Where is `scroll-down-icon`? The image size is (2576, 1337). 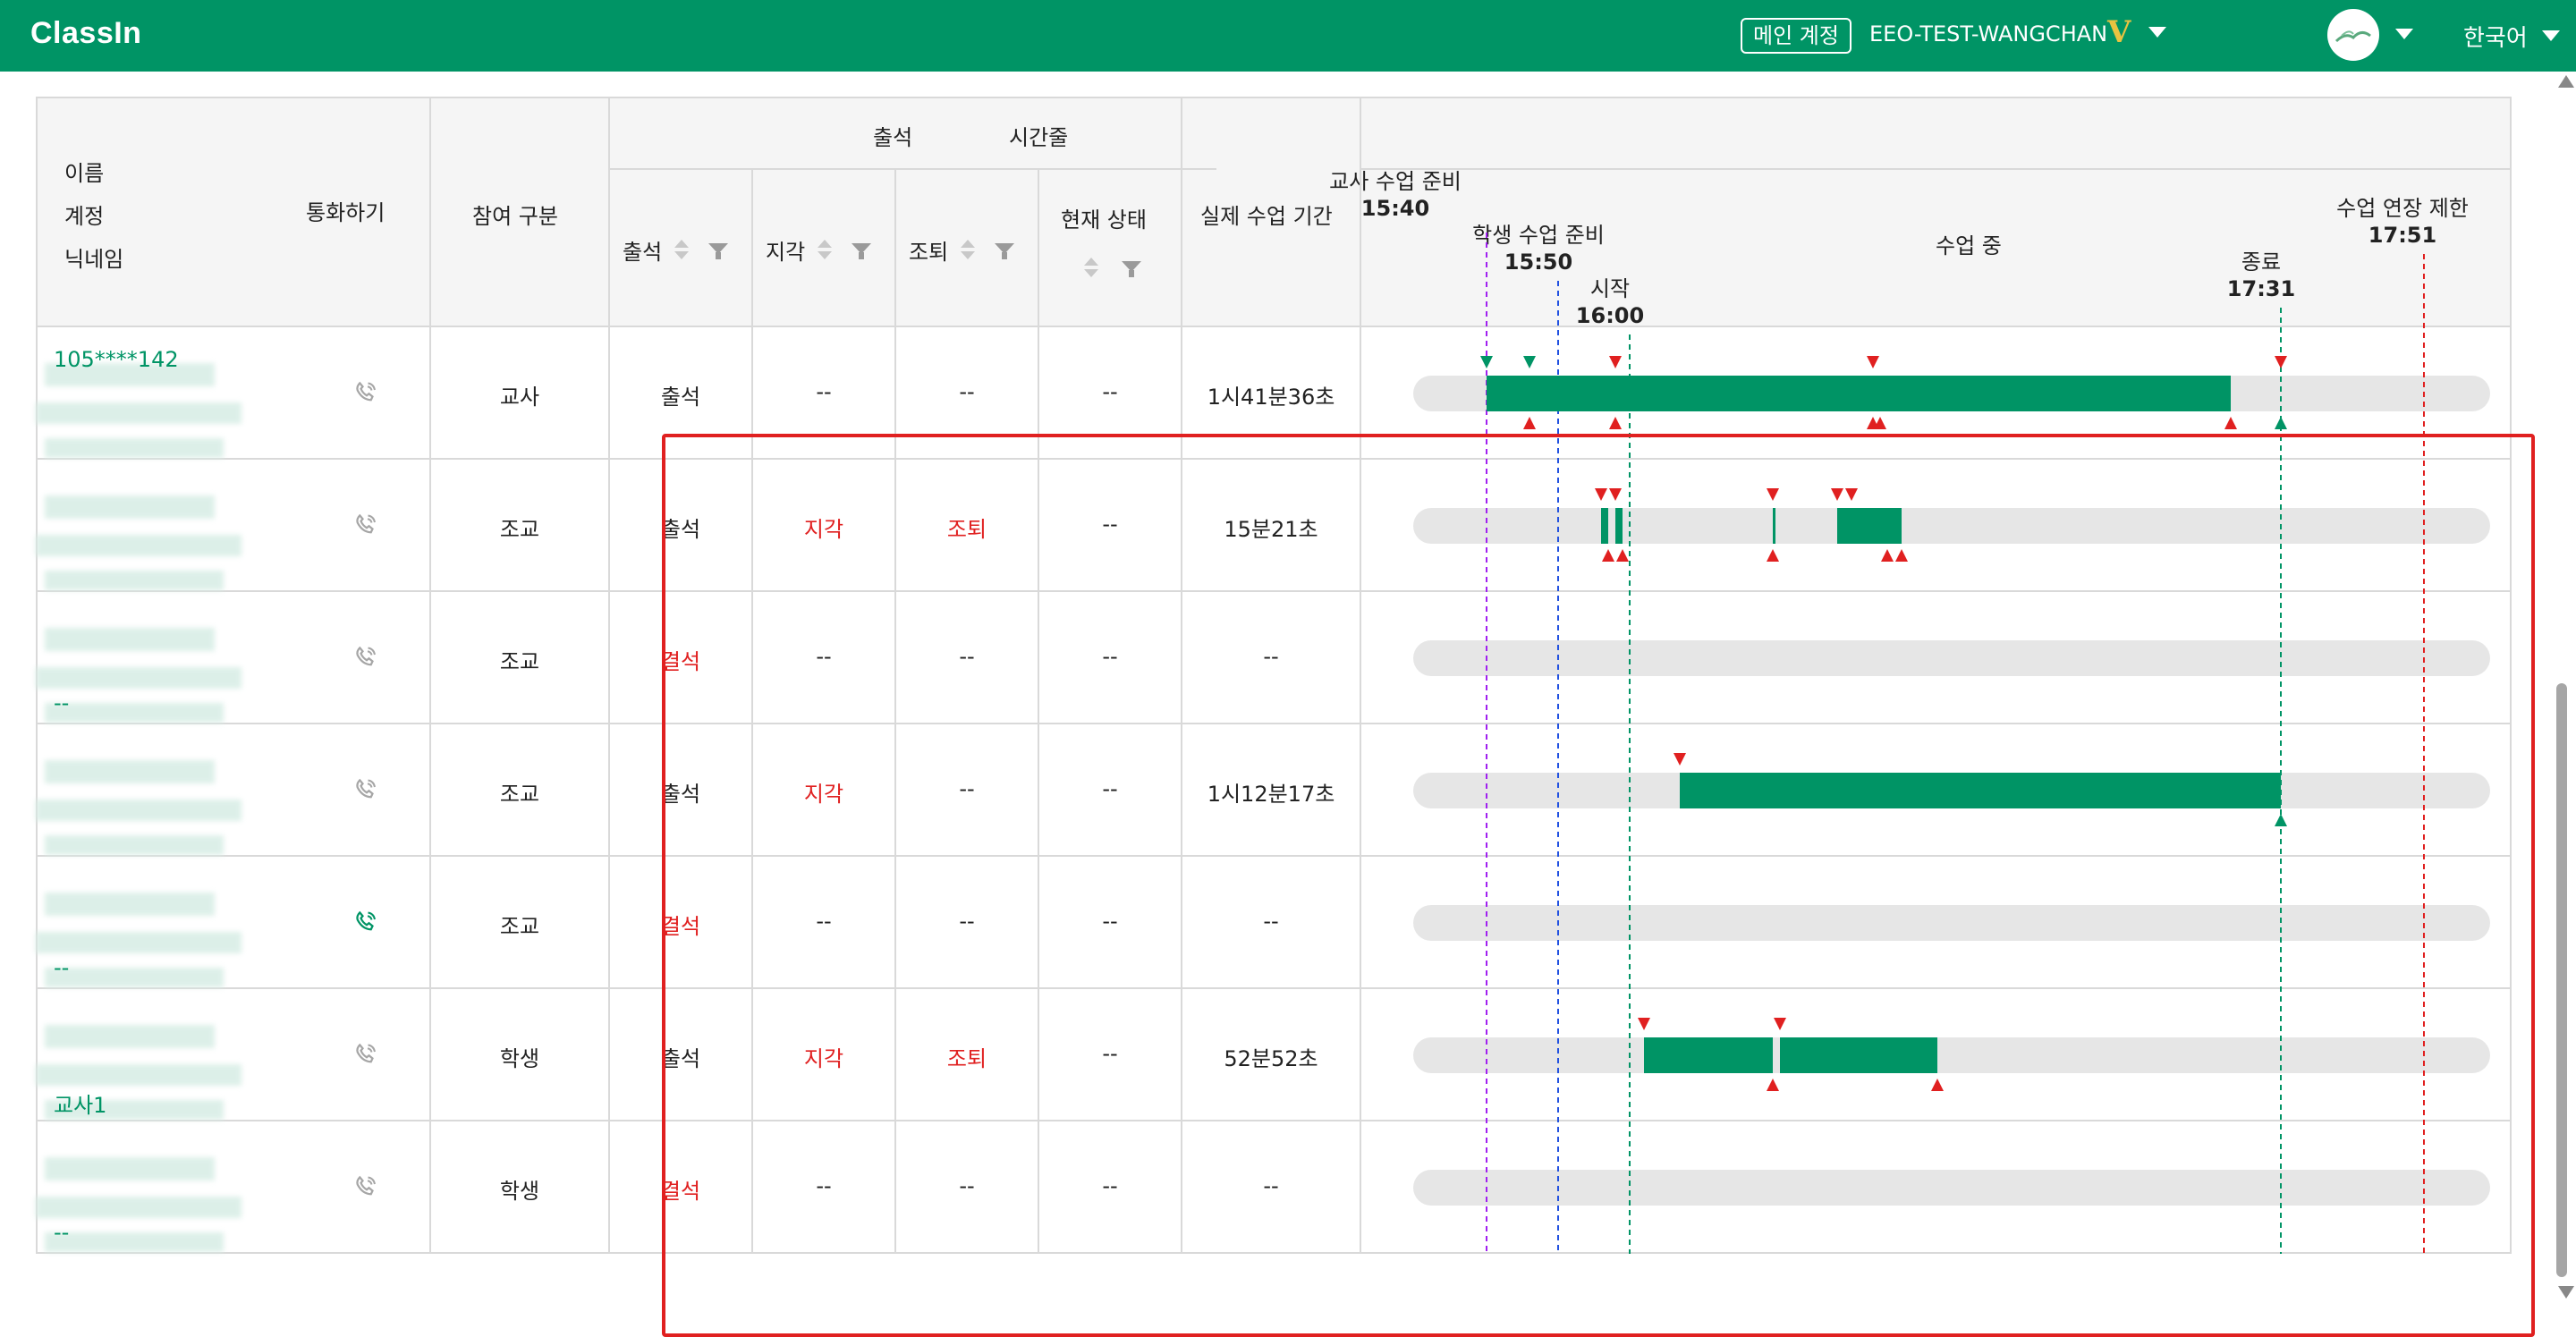
scroll-down-icon is located at coordinates (2566, 1292).